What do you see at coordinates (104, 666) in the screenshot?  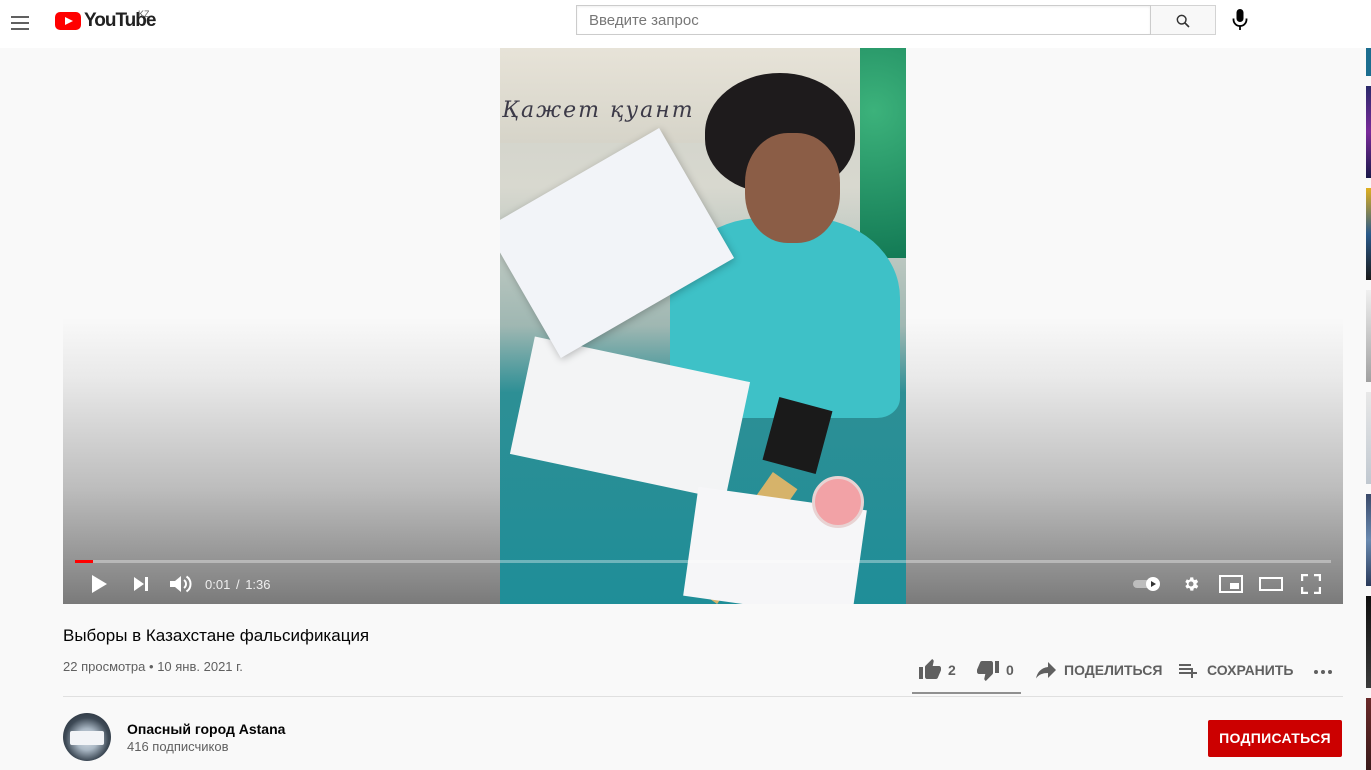 I see `view-count: 22 просмотра` at bounding box center [104, 666].